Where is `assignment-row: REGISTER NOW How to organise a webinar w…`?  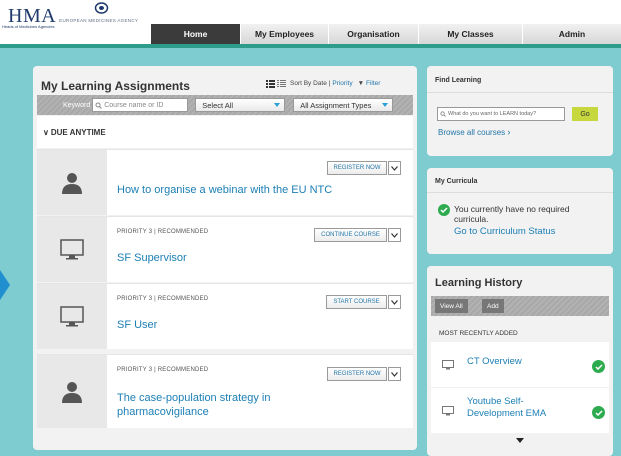 assignment-row: REGISTER NOW How to organise a webinar w… is located at coordinates (225, 182).